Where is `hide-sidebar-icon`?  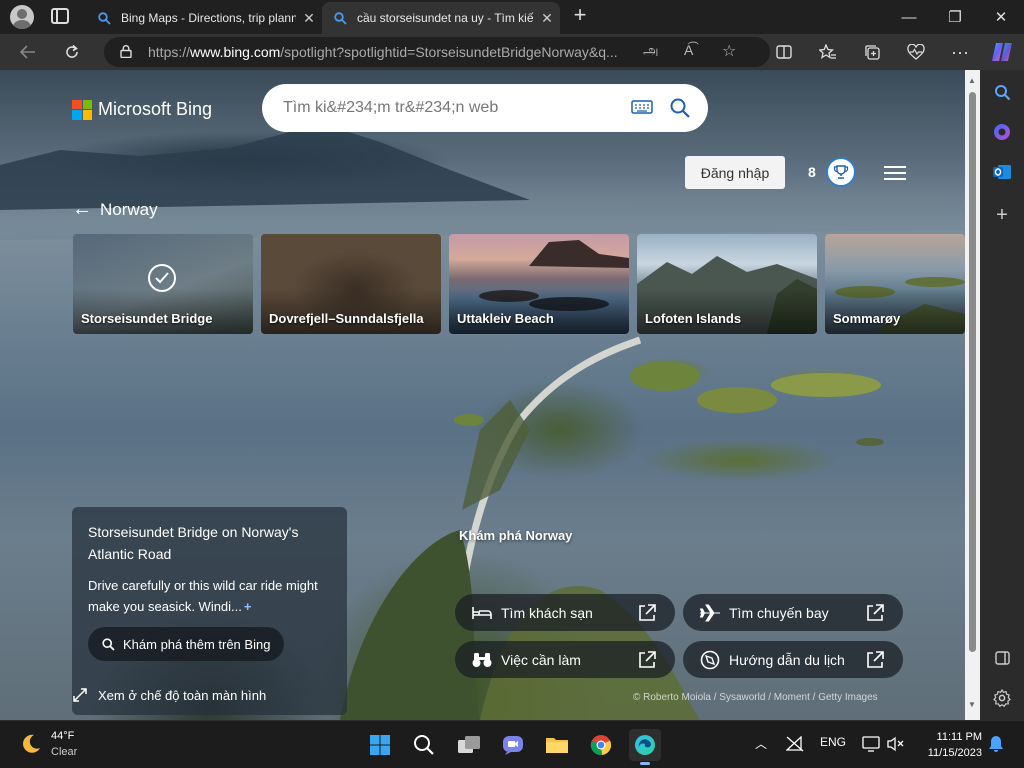 hide-sidebar-icon is located at coordinates (1002, 658).